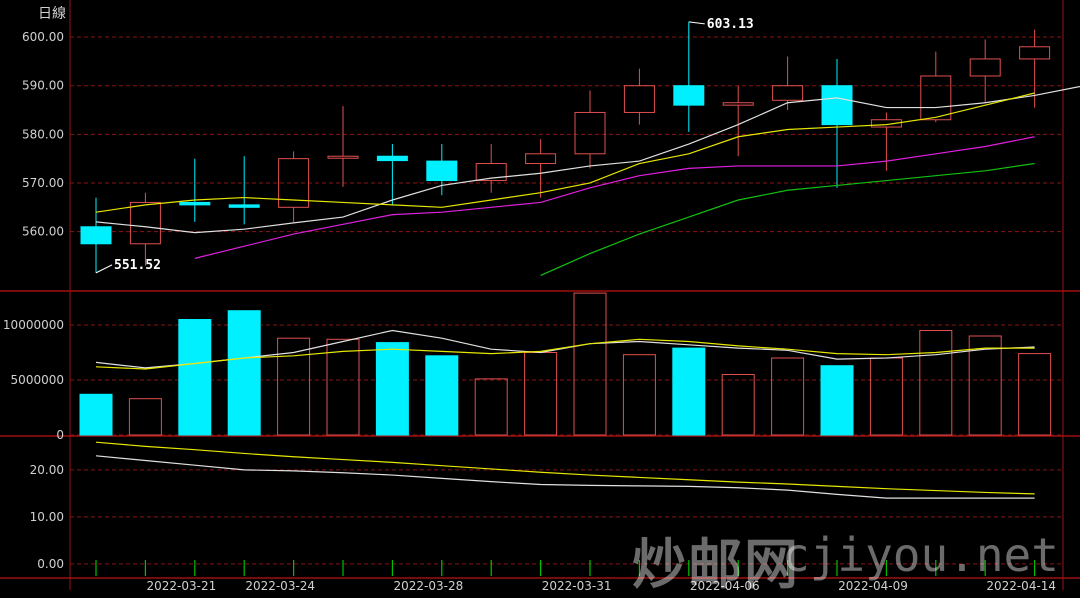  What do you see at coordinates (137, 265) in the screenshot?
I see `low-annotation: 551.52` at bounding box center [137, 265].